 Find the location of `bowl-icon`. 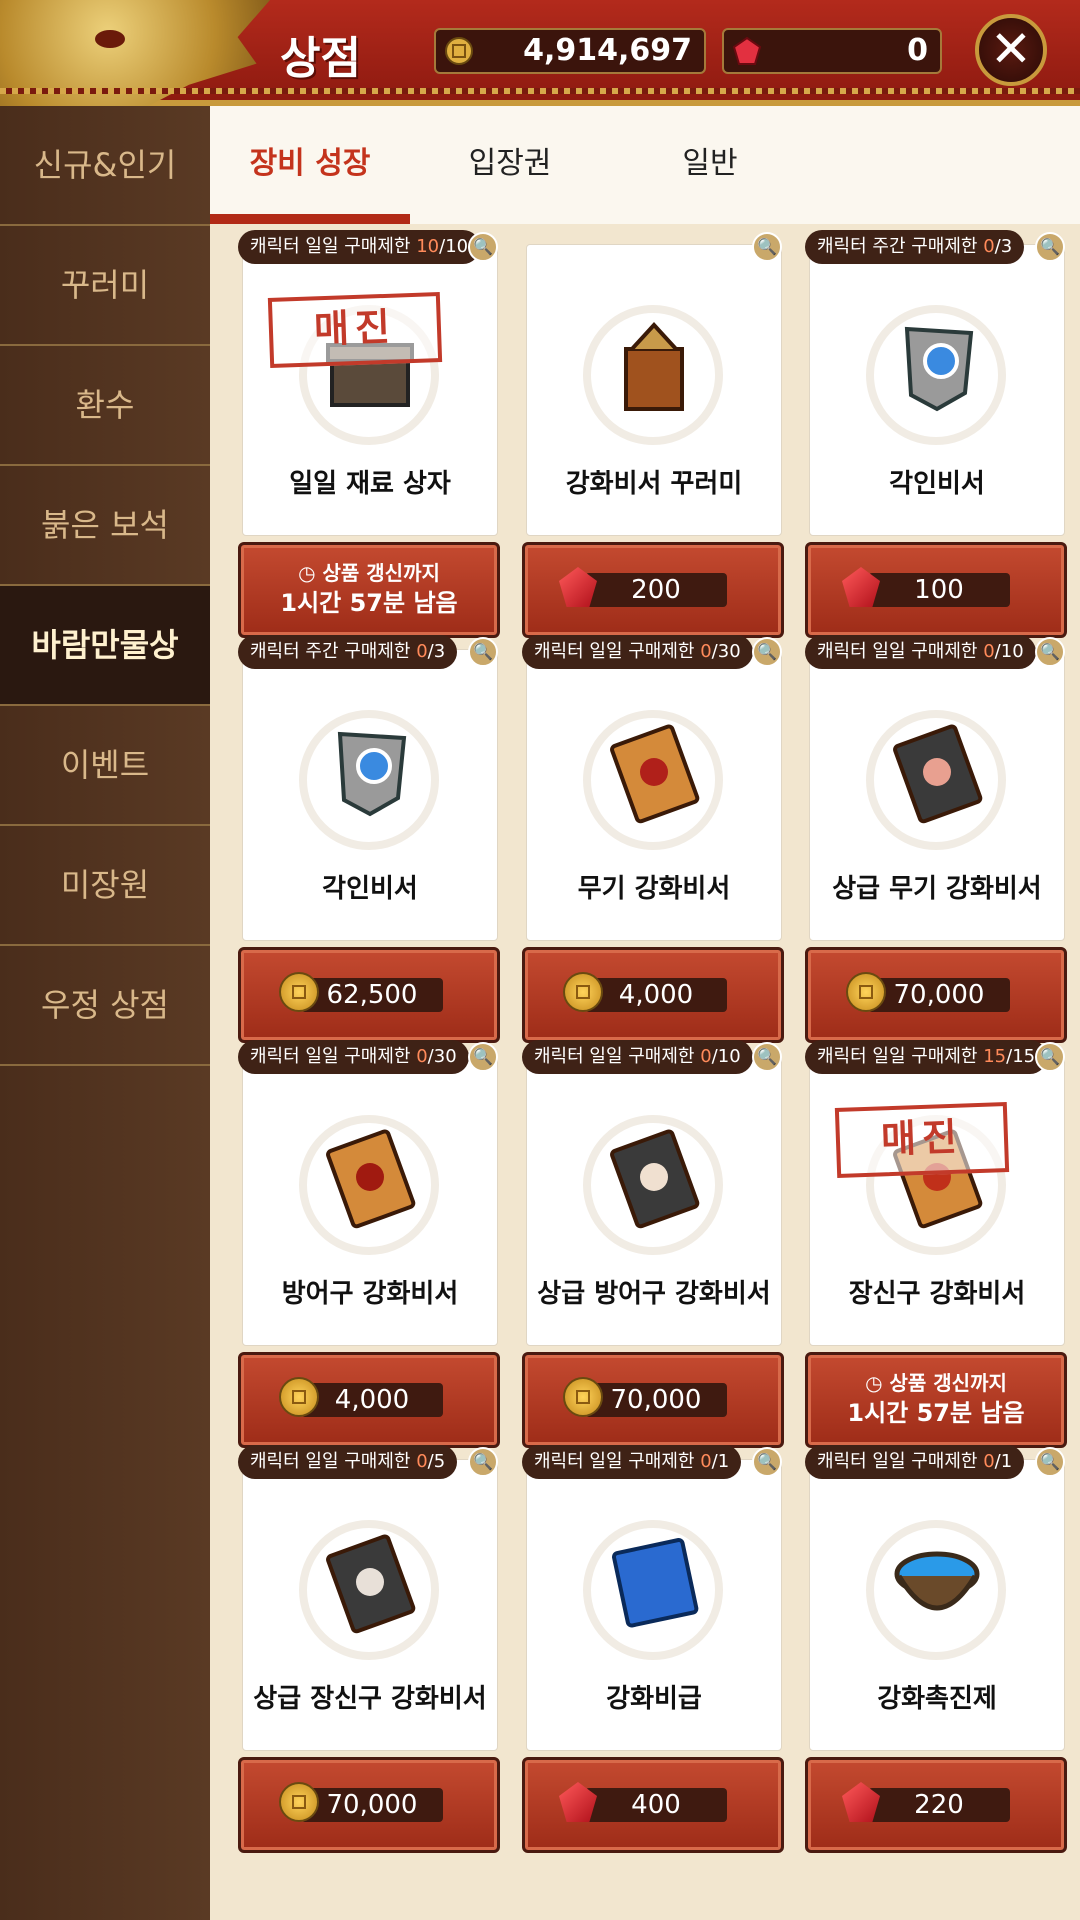

bowl-icon is located at coordinates (937, 1582).